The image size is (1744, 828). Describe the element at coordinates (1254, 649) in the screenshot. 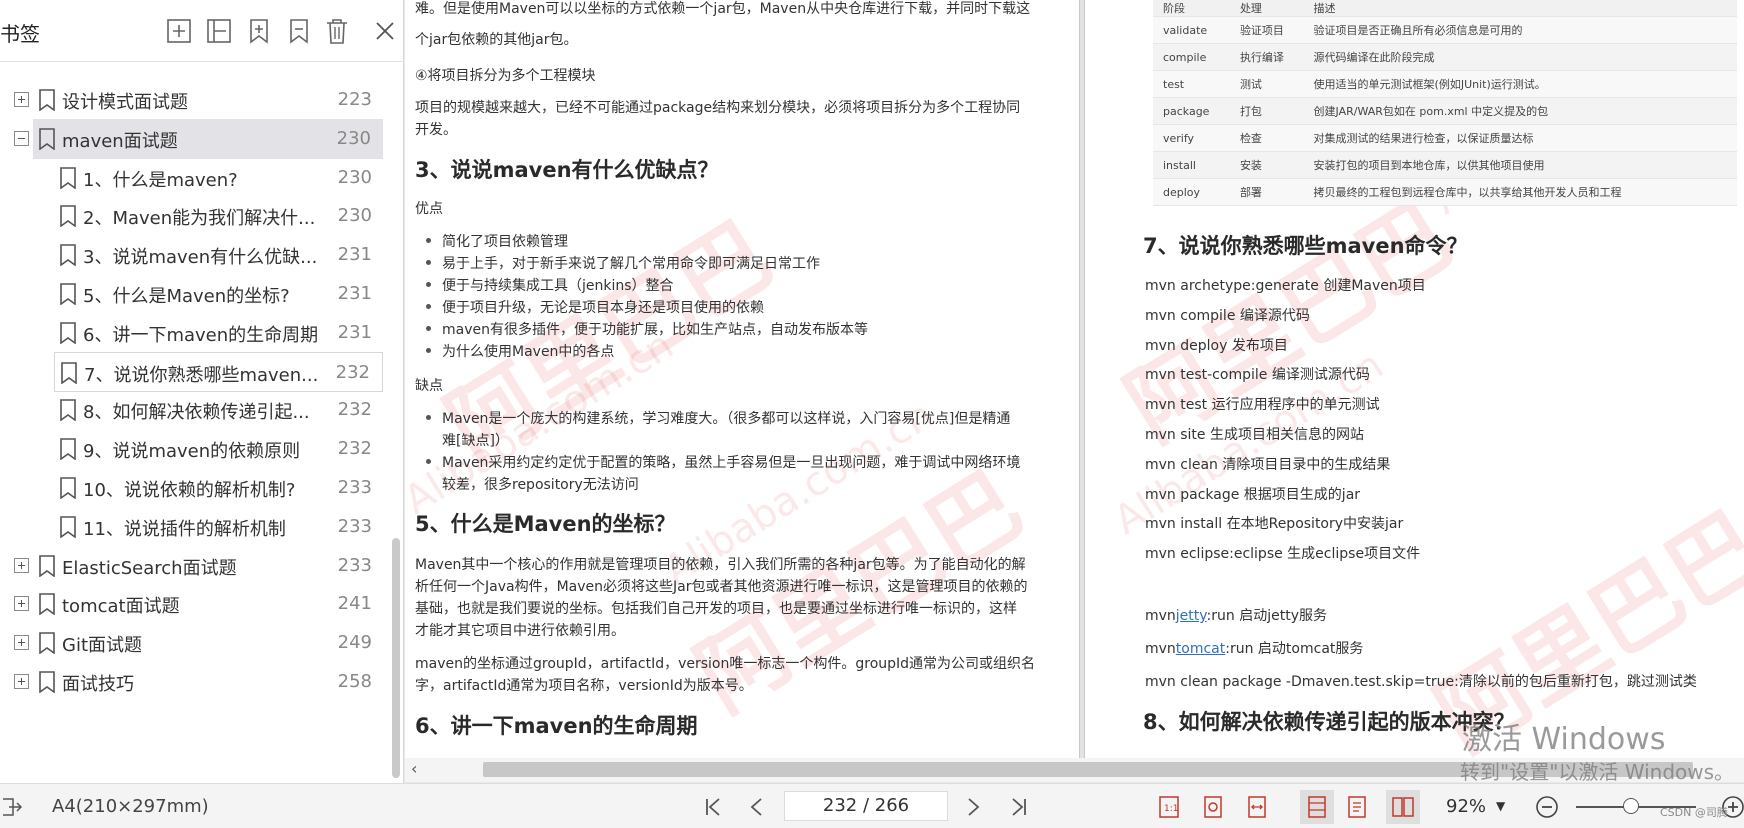

I see `command-line: mvntomcat:run 启动tomcat服务` at that location.